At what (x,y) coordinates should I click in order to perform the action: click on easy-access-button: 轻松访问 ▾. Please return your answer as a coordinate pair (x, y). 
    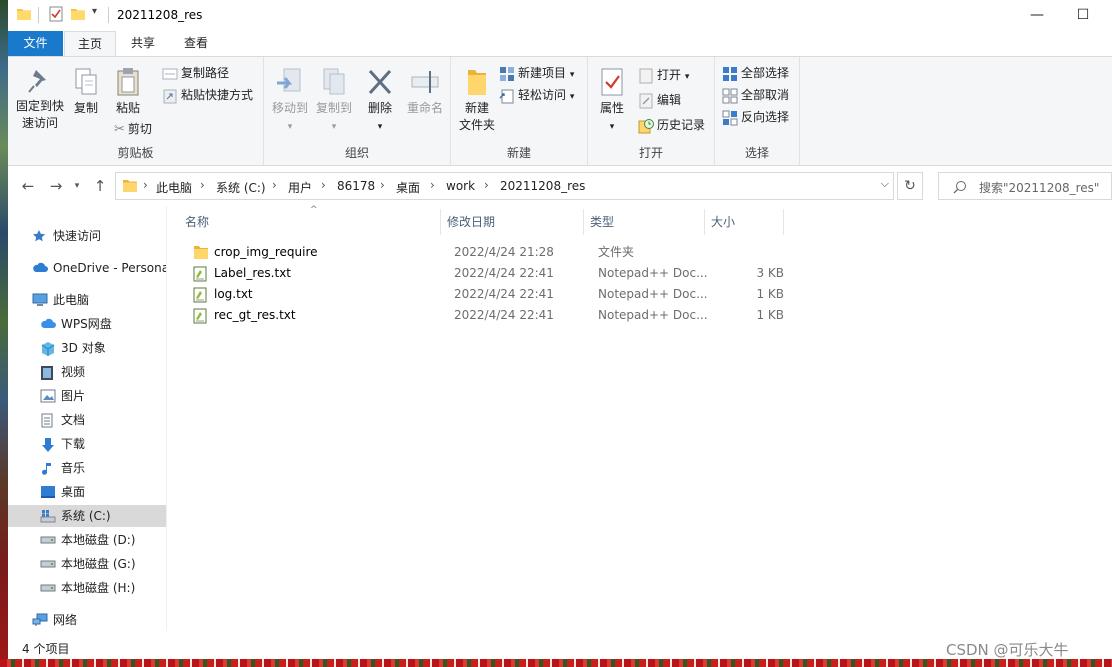
    Looking at the image, I should click on (536, 95).